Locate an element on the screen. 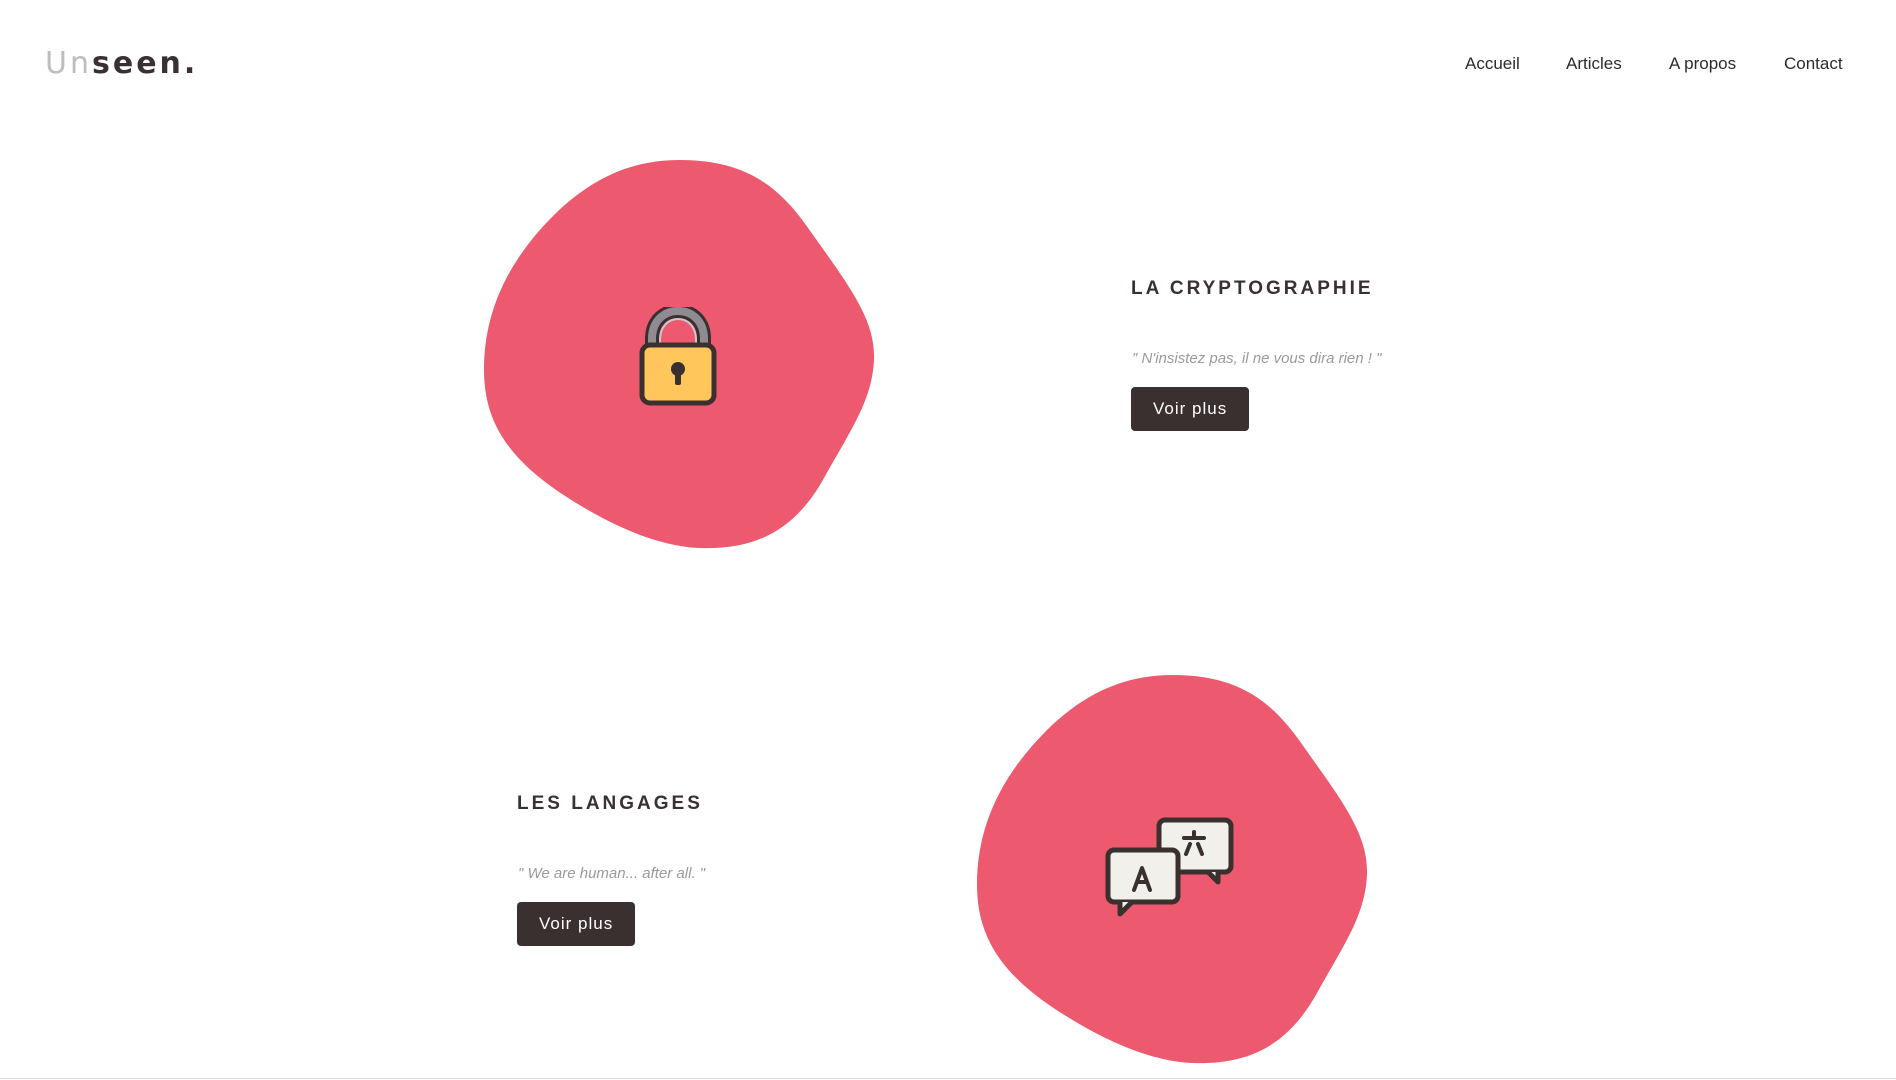 Image resolution: width=1896 pixels, height=1080 pixels. nav-link-articles: Articles is located at coordinates (1594, 64).